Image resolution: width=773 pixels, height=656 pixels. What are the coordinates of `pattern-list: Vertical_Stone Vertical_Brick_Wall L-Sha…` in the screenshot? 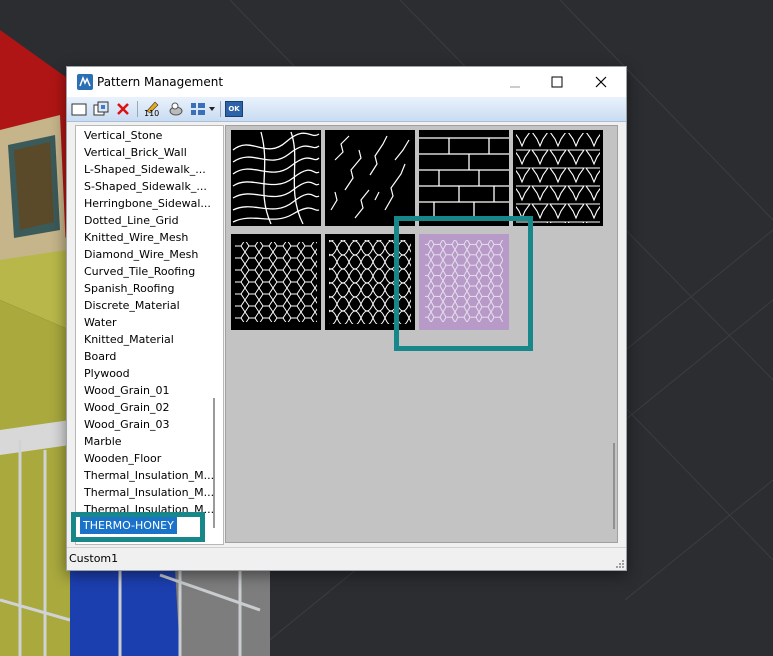 It's located at (149, 335).